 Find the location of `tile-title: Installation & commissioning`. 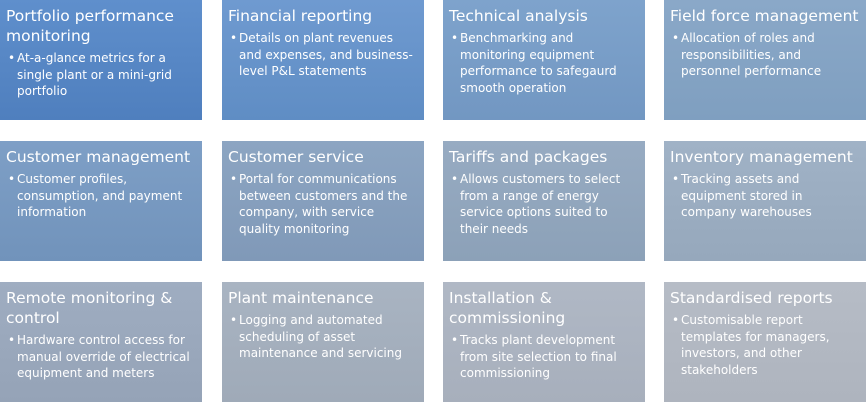

tile-title: Installation & commissioning is located at coordinates (507, 308).